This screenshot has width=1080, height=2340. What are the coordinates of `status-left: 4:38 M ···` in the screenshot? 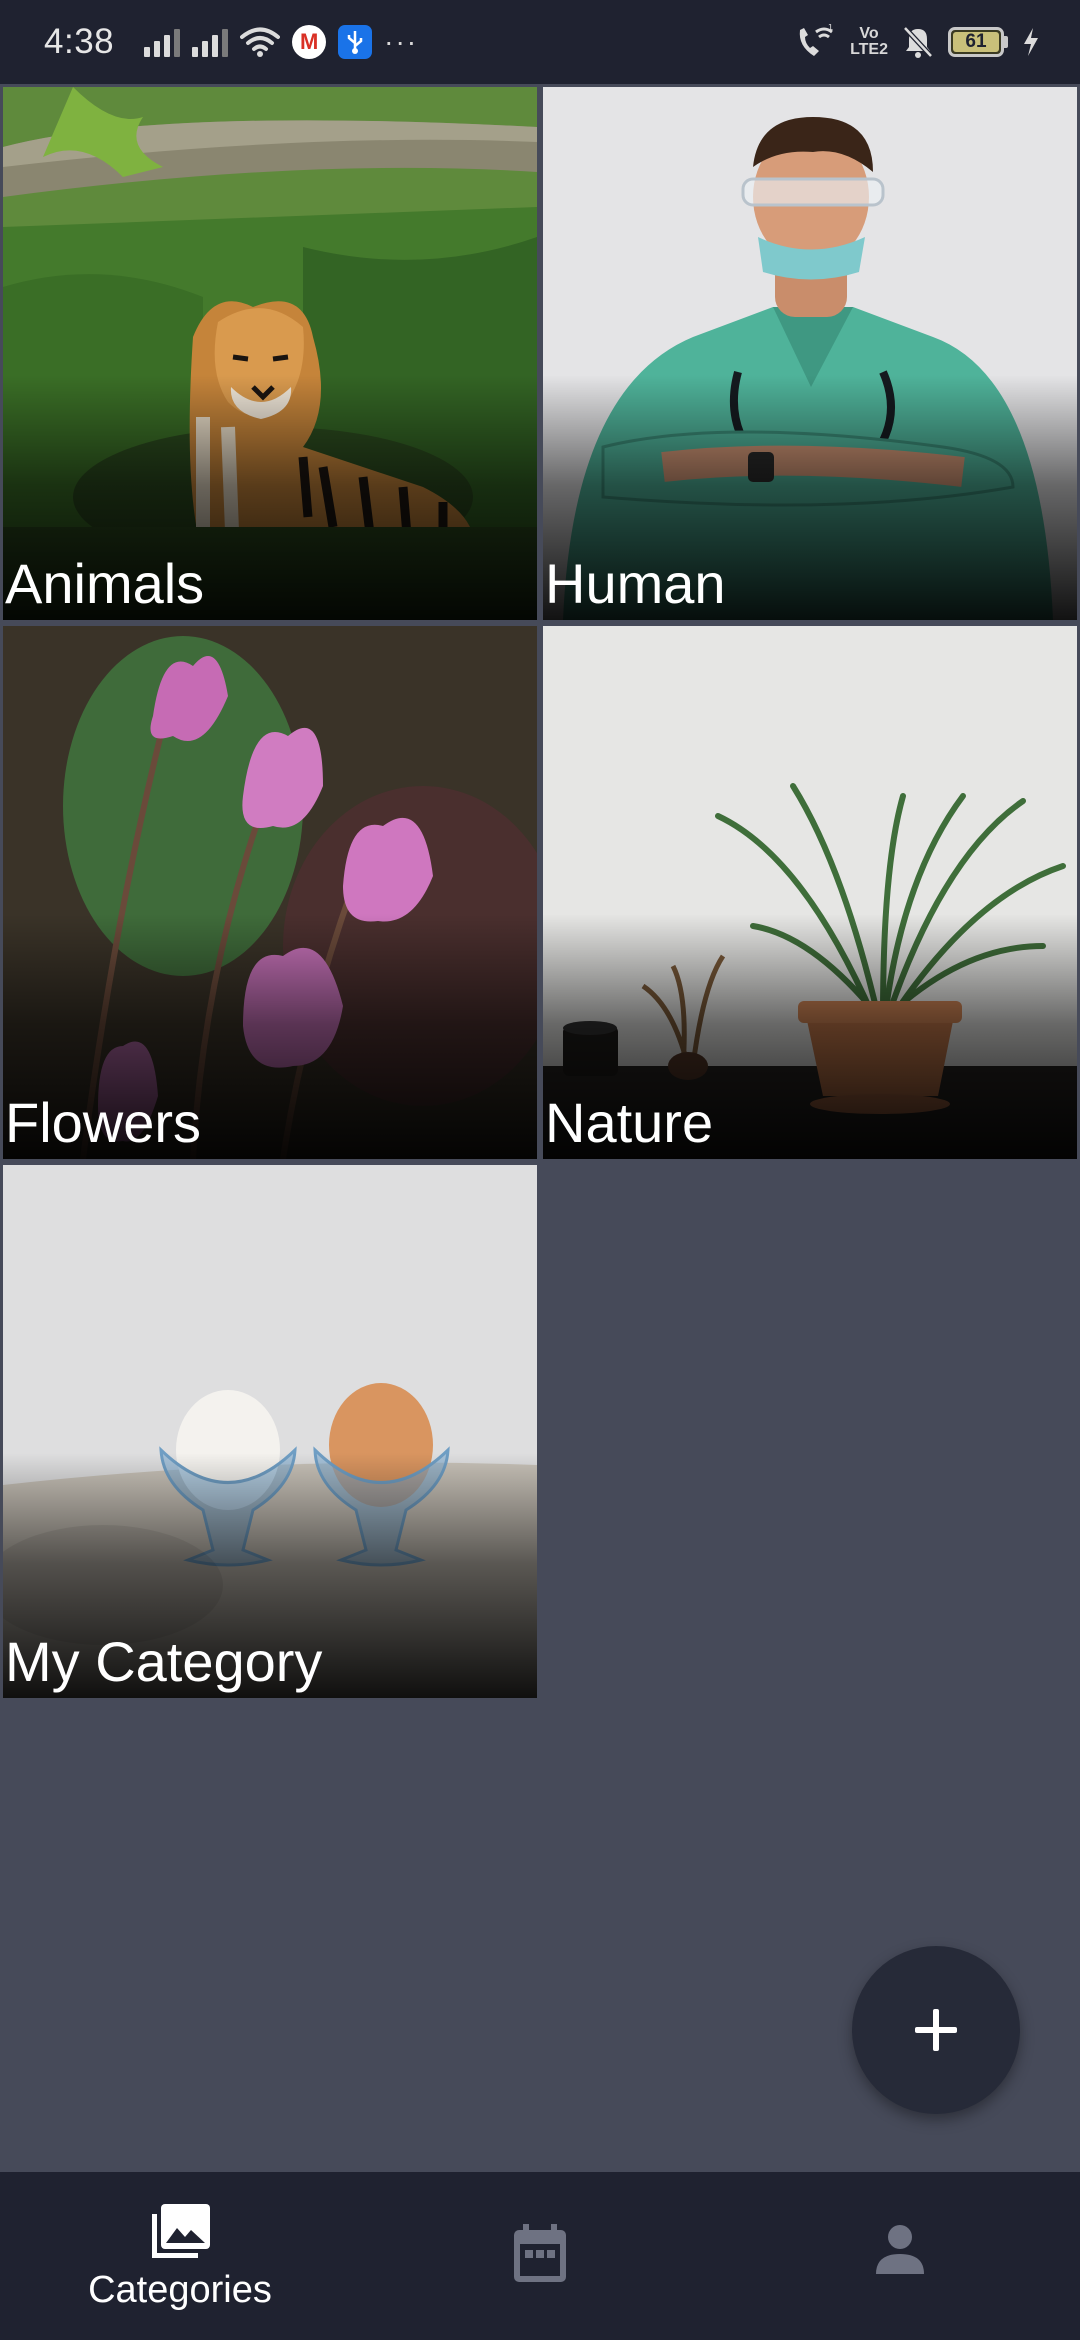 It's located at (231, 42).